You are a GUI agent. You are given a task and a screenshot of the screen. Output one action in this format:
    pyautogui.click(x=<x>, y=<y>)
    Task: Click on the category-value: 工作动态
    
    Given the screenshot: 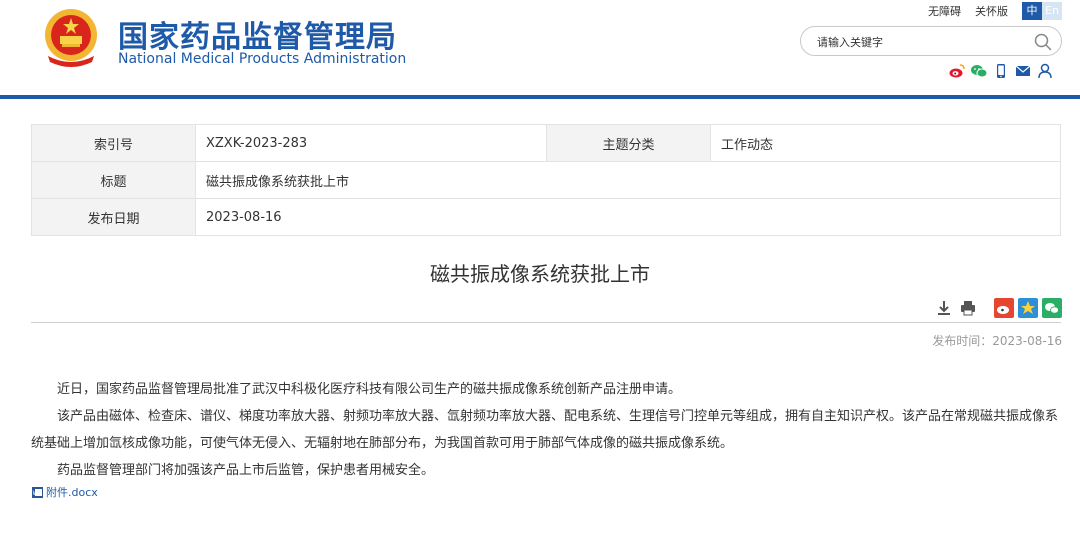 What is the action you would take?
    pyautogui.click(x=885, y=143)
    